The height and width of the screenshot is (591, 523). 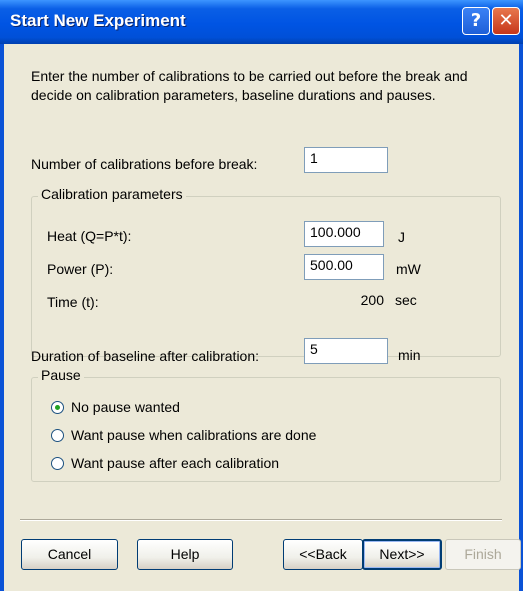 I want to click on power-label: Power (P):, so click(x=80, y=269).